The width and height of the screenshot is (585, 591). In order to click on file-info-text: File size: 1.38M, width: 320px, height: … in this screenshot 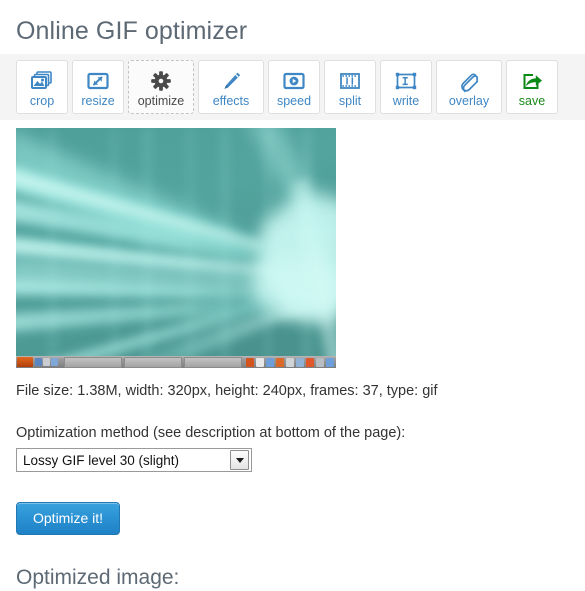, I will do `click(227, 391)`.